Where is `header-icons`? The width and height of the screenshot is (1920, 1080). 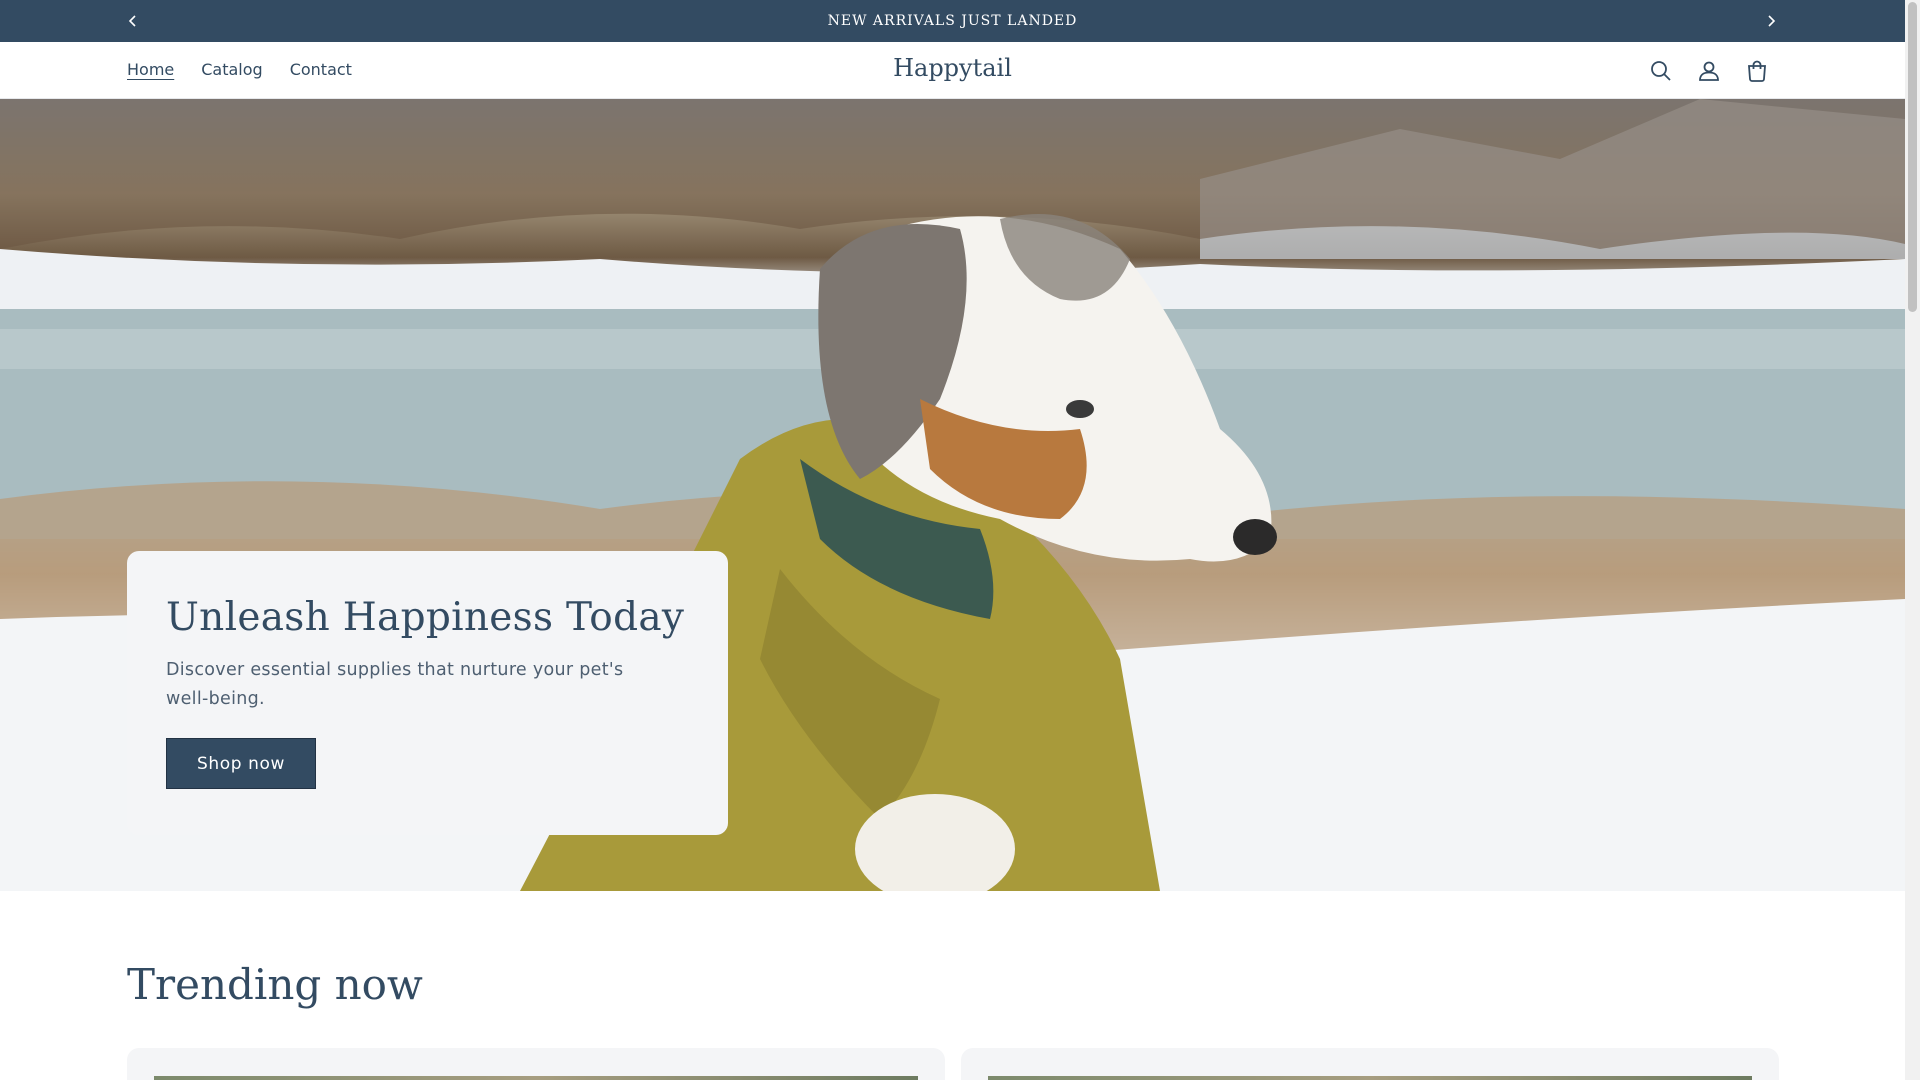
header-icons is located at coordinates (1709, 71).